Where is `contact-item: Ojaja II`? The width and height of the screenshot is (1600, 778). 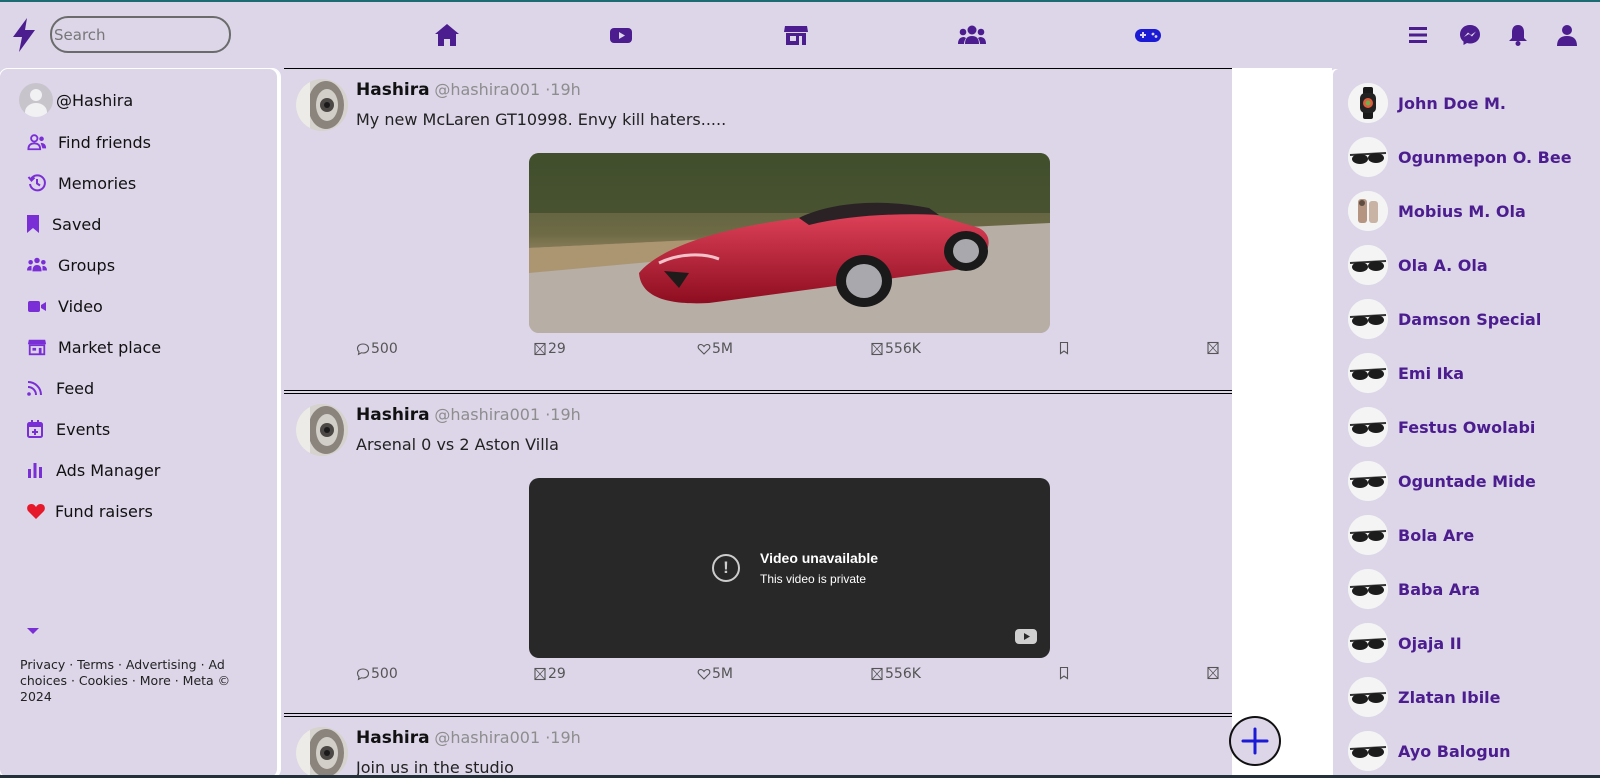
contact-item: Ojaja II is located at coordinates (1405, 643).